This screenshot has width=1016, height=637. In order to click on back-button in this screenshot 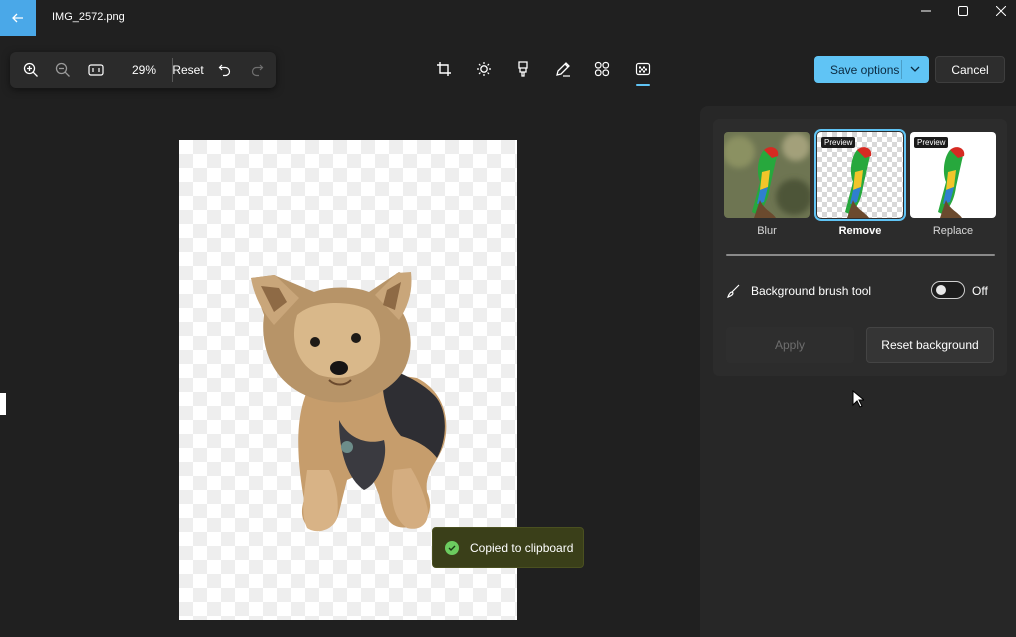, I will do `click(18, 18)`.